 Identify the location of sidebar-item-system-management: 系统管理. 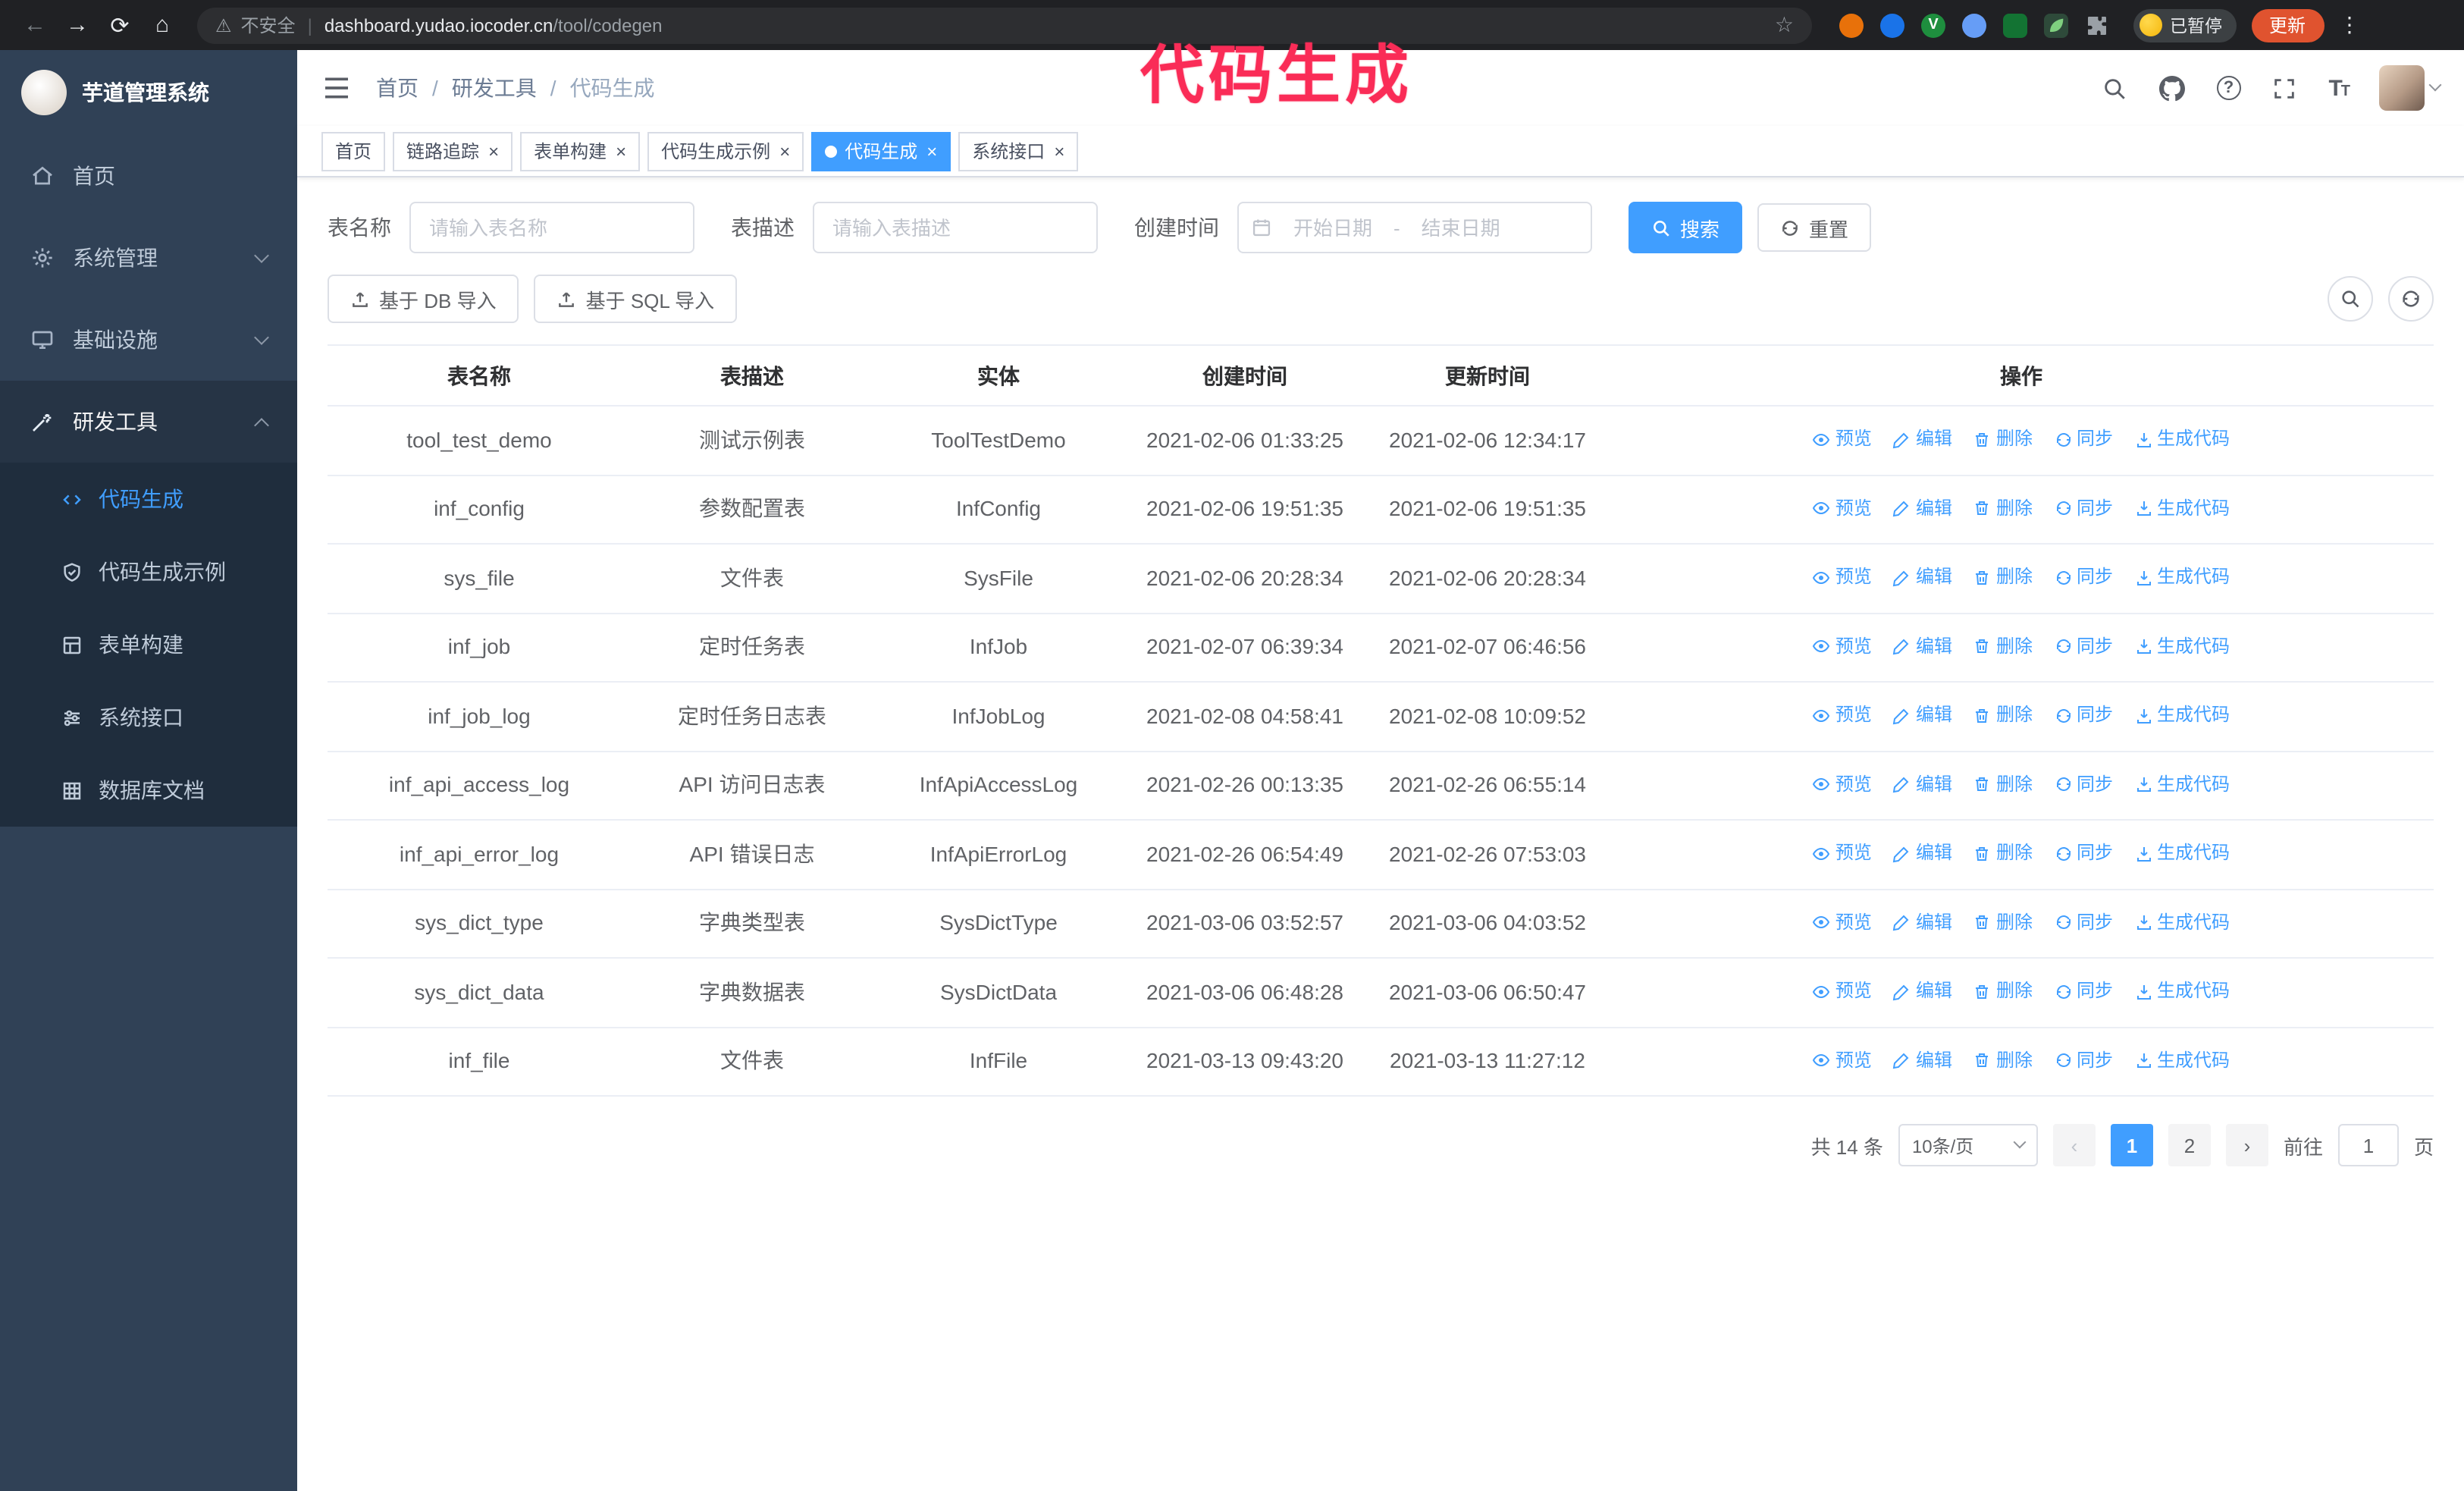
(148, 258).